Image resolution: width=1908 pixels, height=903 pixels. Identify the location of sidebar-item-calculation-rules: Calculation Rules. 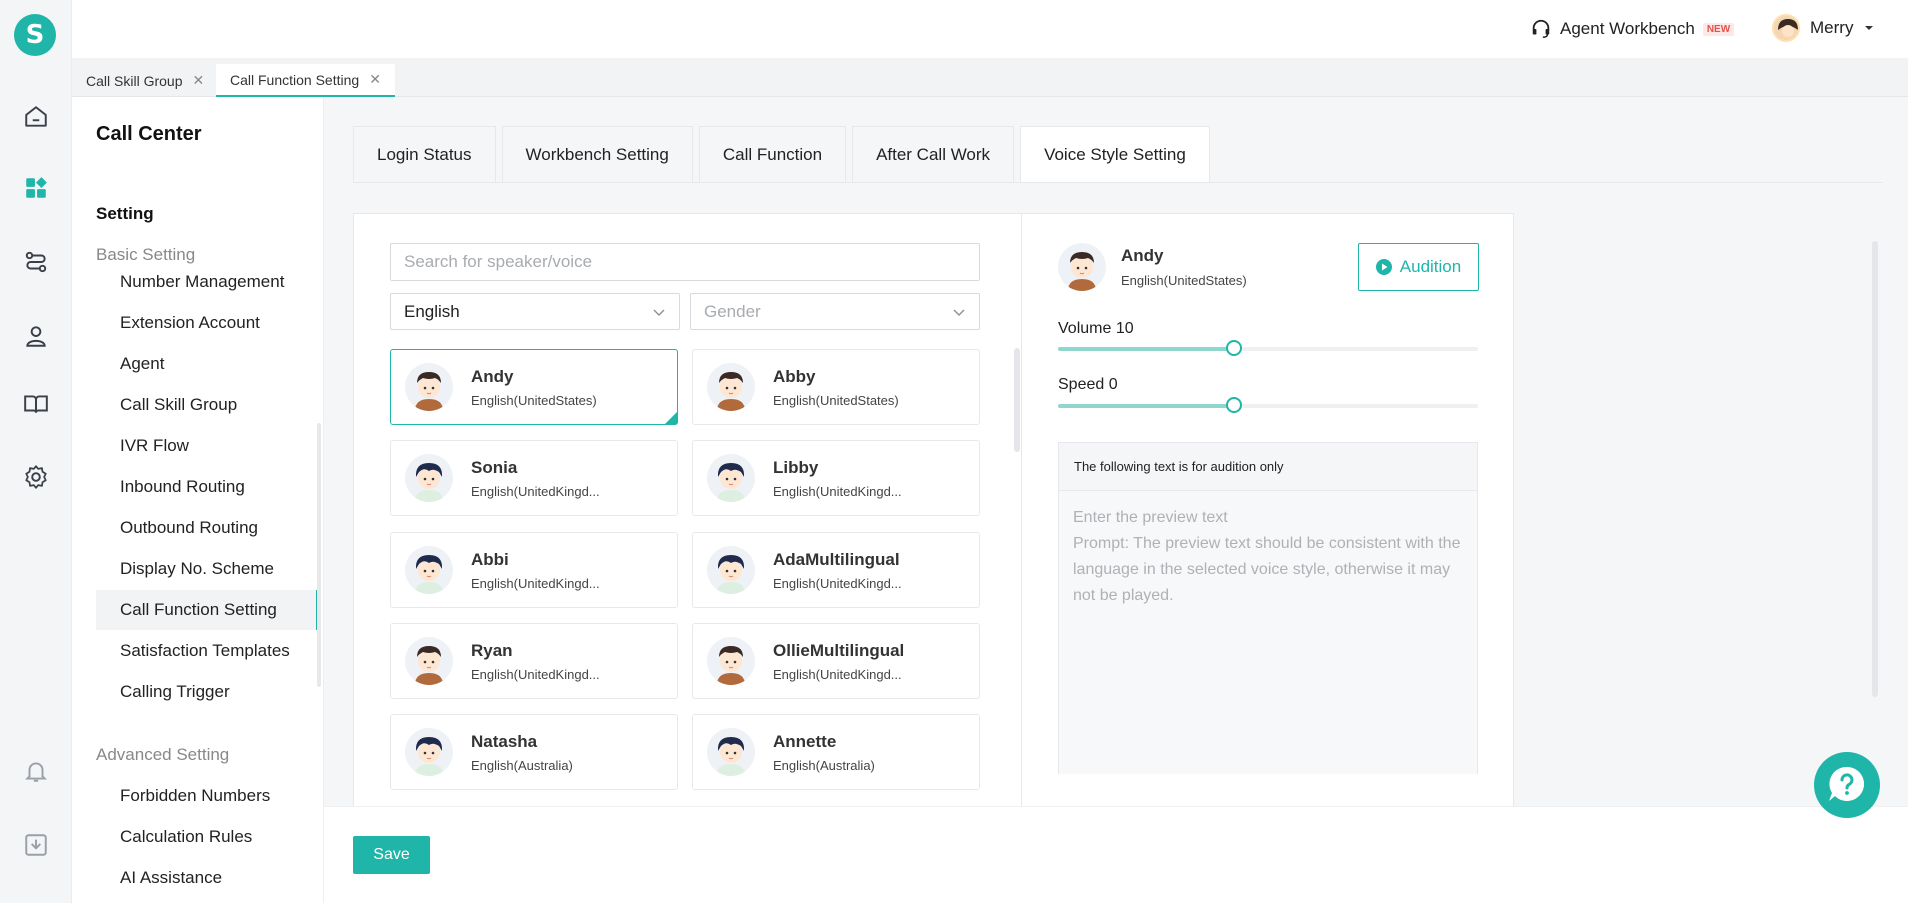
(207, 837).